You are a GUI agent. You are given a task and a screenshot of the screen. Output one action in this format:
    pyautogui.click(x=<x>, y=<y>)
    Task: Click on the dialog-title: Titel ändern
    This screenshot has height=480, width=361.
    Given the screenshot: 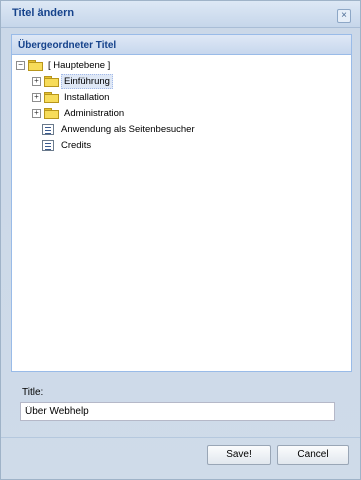 What is the action you would take?
    pyautogui.click(x=43, y=13)
    